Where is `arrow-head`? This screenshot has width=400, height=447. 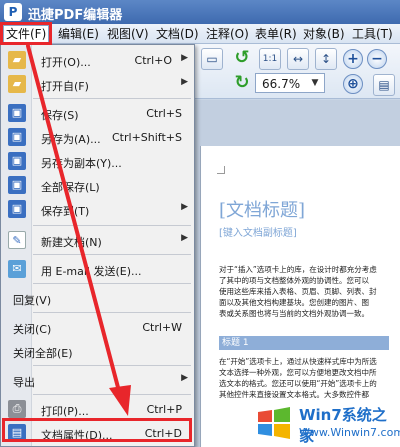
arrow-head is located at coordinates (120, 400).